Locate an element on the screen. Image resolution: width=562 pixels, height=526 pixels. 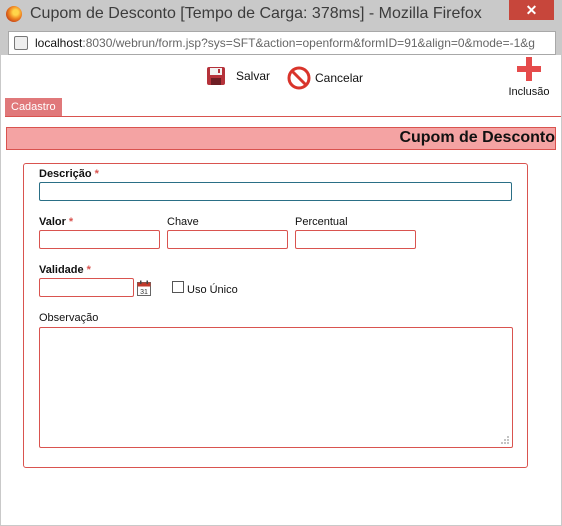
no-entry-icon is located at coordinates (299, 78).